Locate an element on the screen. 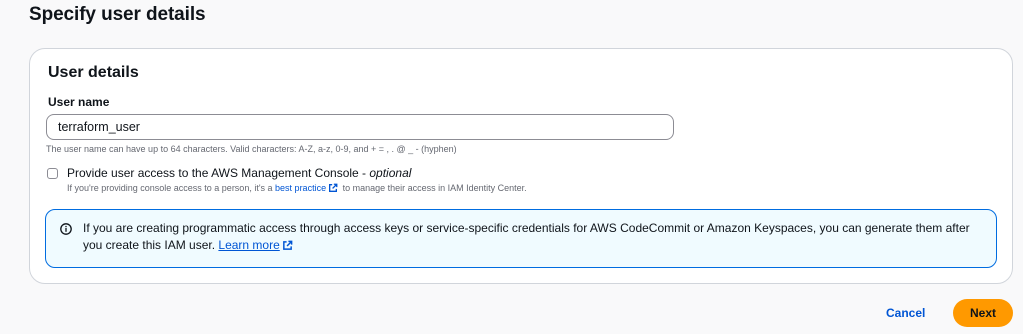  user-name-label: User name is located at coordinates (79, 102).